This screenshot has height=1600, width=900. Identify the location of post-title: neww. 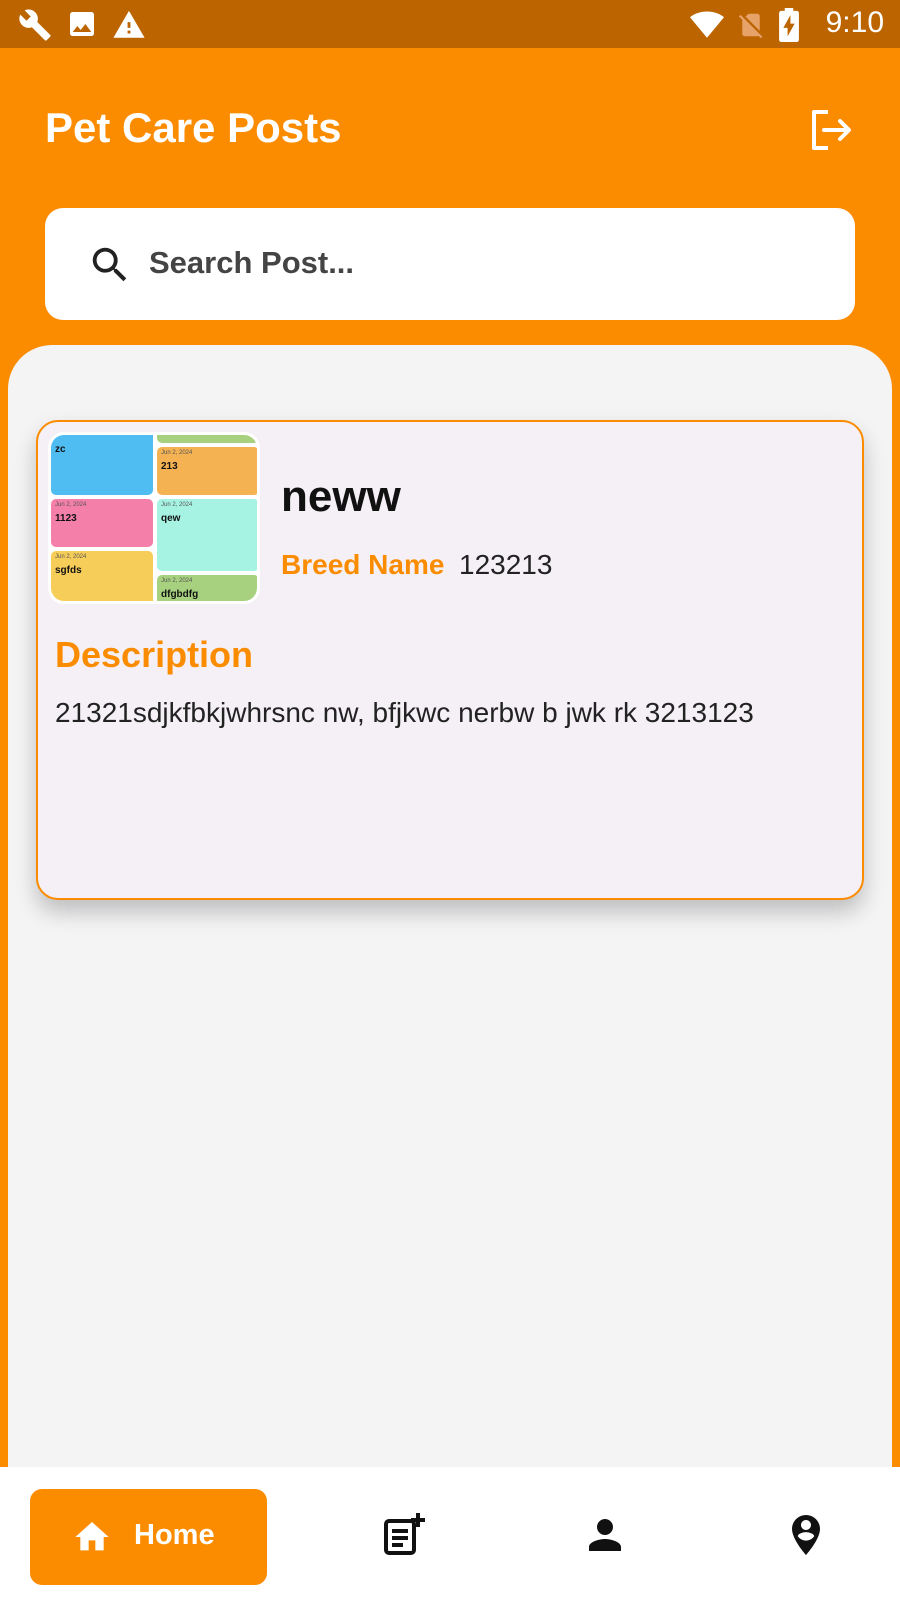
(341, 496).